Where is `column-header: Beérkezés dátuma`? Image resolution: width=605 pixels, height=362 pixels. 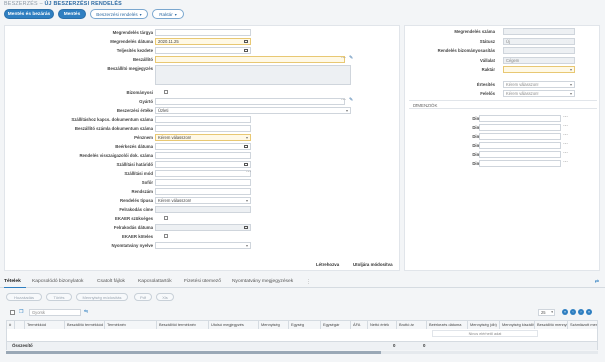
column-header: Beérkezés dátuma is located at coordinates (447, 325).